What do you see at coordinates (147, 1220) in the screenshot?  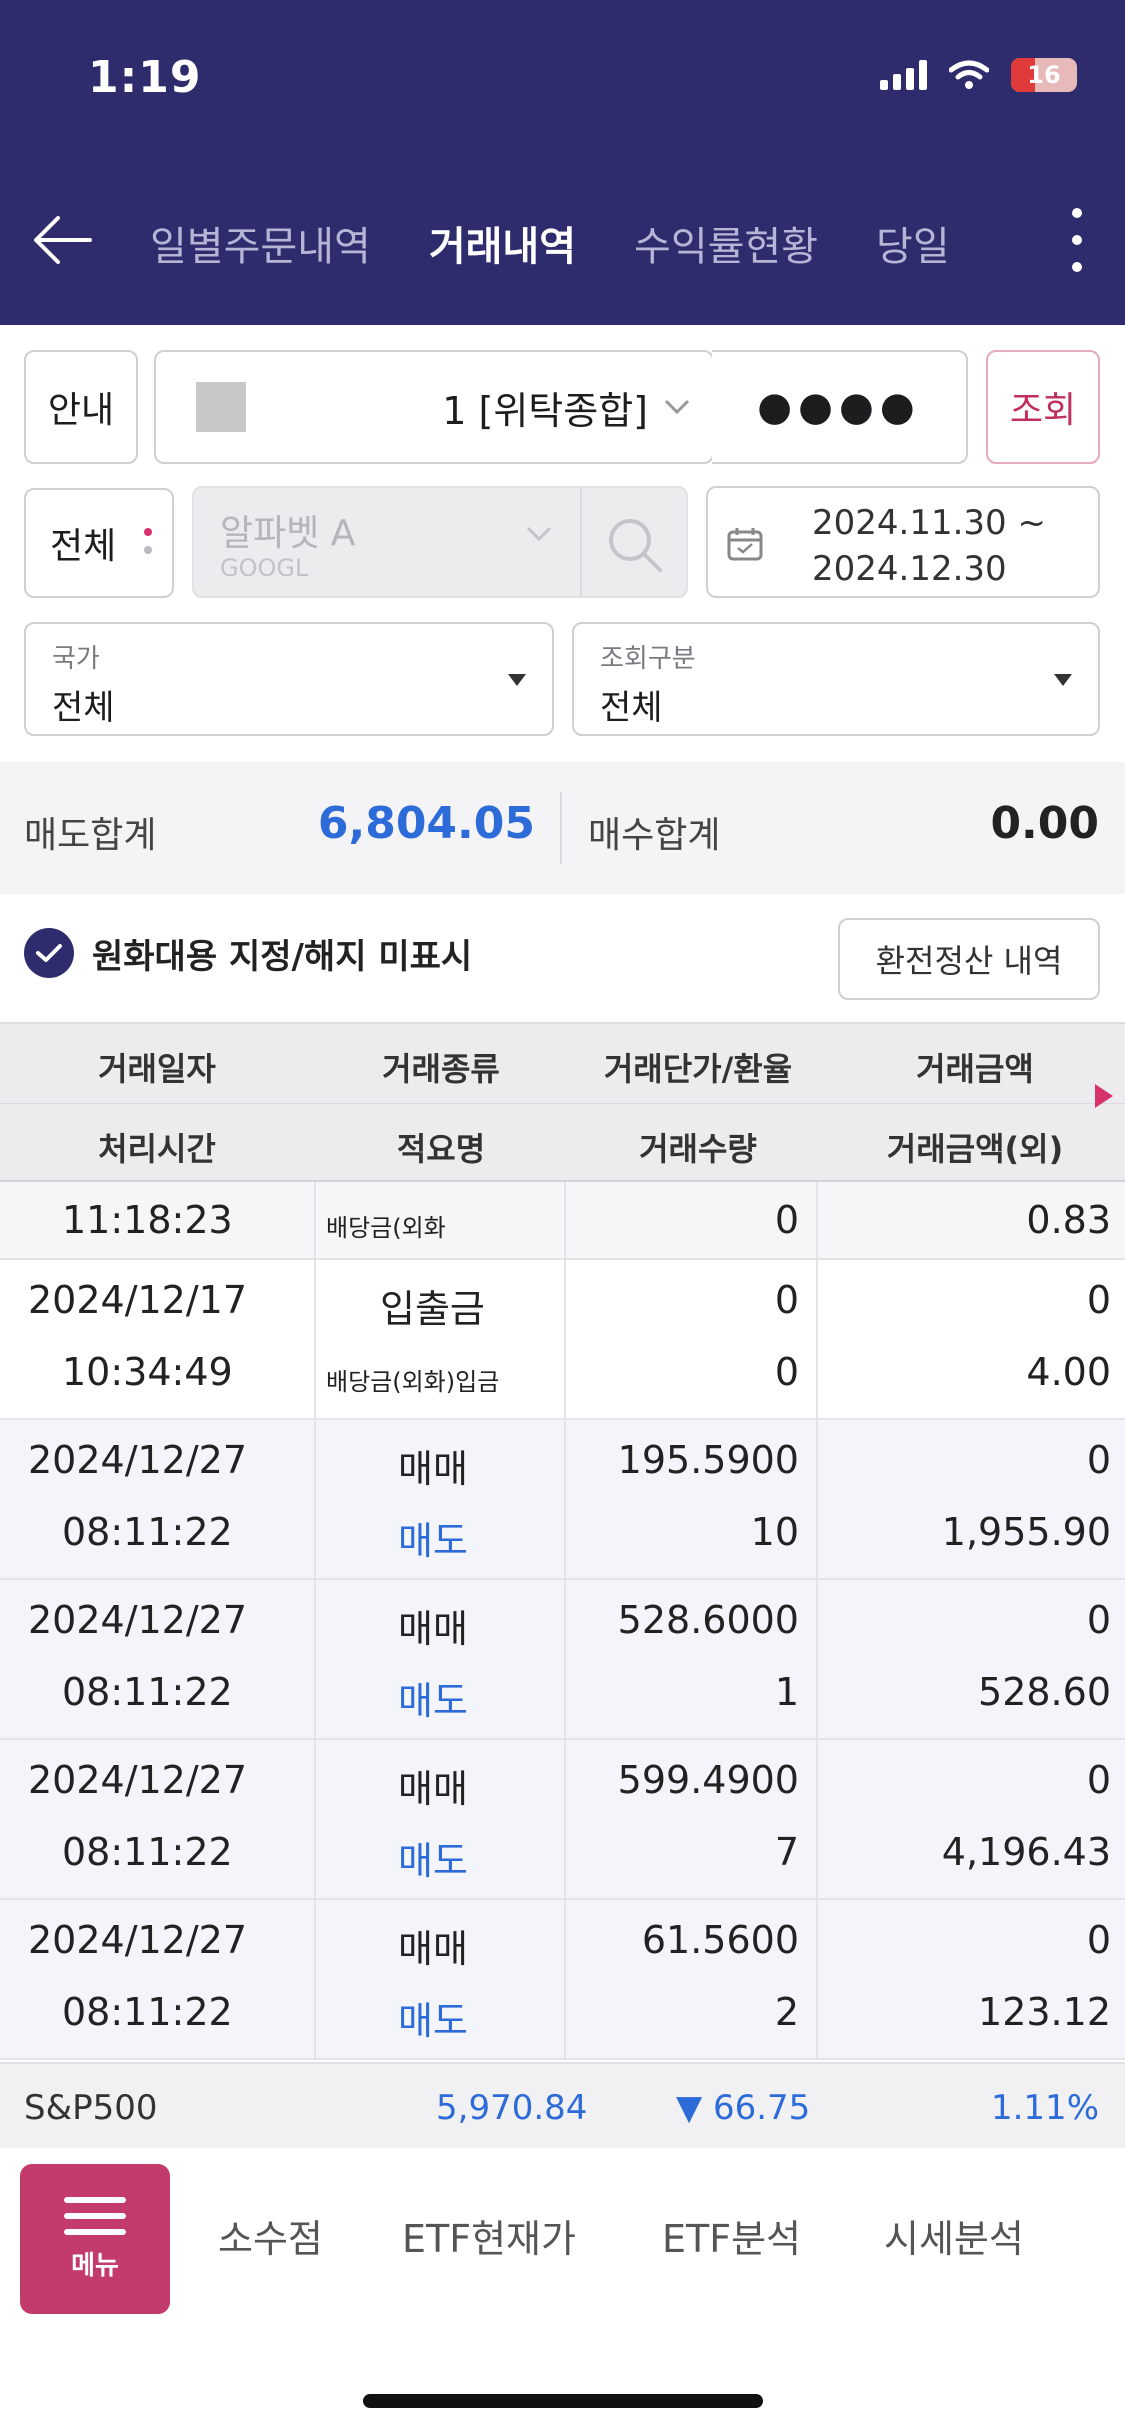 I see `row-time: 11:18:23` at bounding box center [147, 1220].